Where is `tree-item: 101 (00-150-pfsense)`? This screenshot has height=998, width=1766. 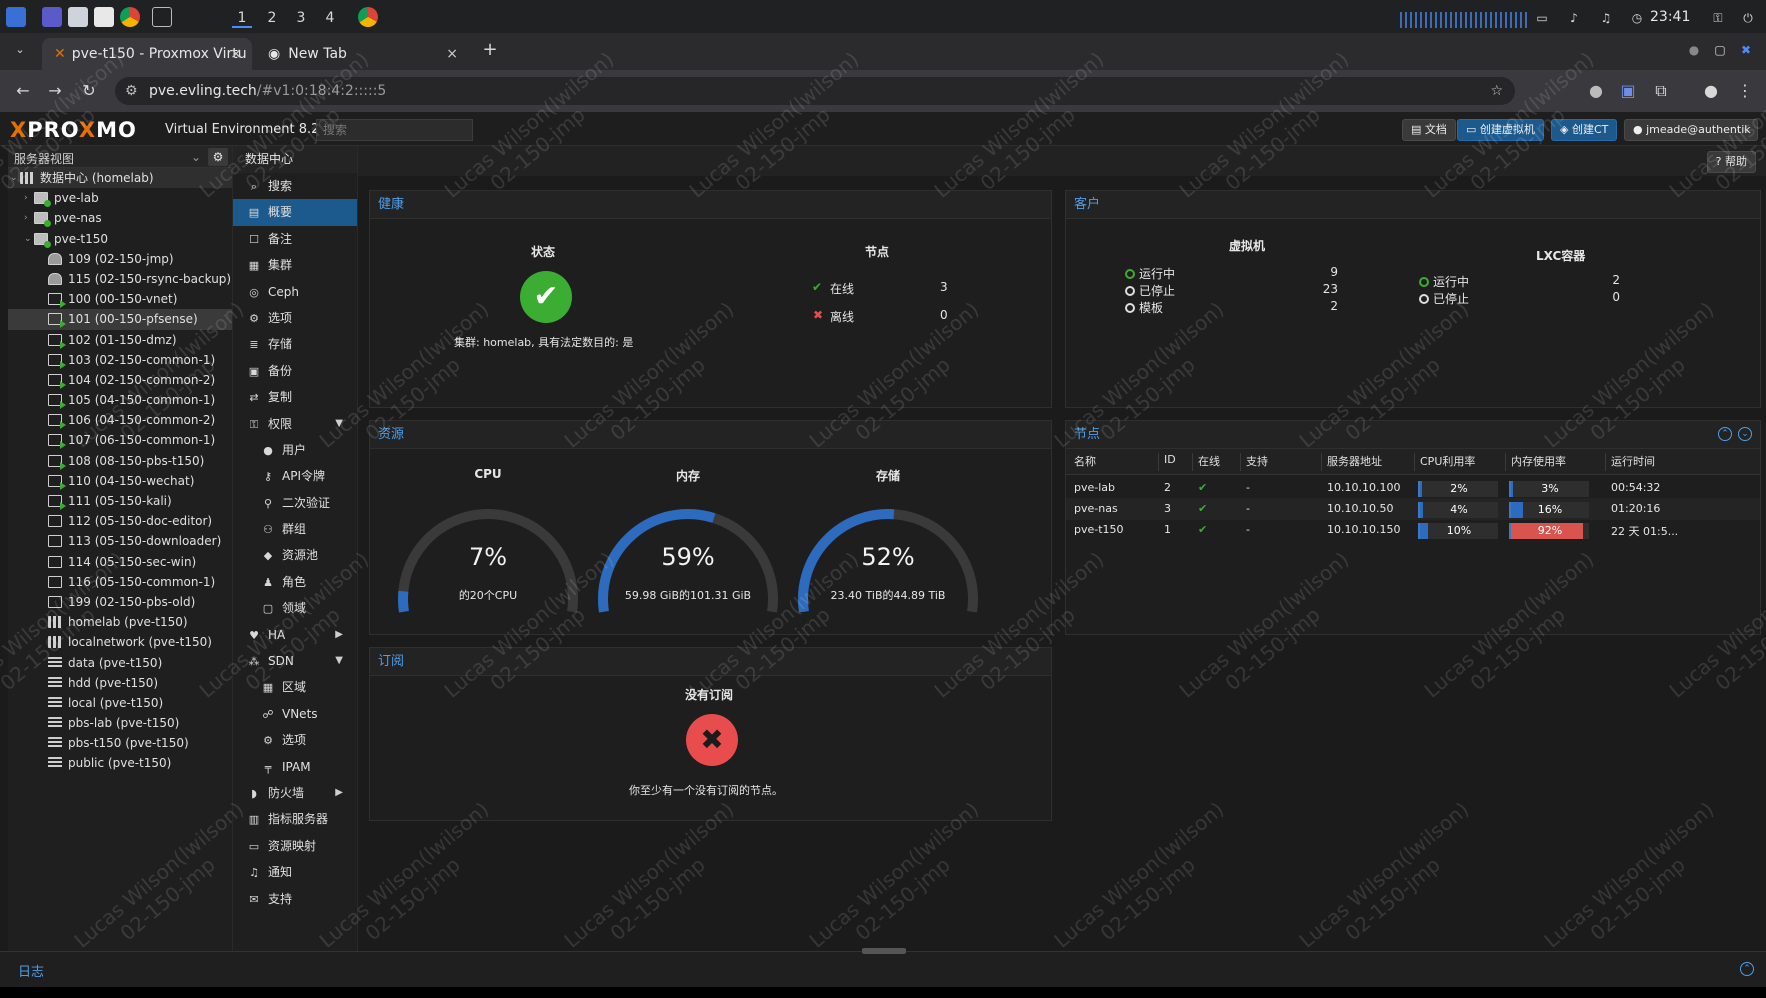 tree-item: 101 (00-150-pfsense) is located at coordinates (120, 319).